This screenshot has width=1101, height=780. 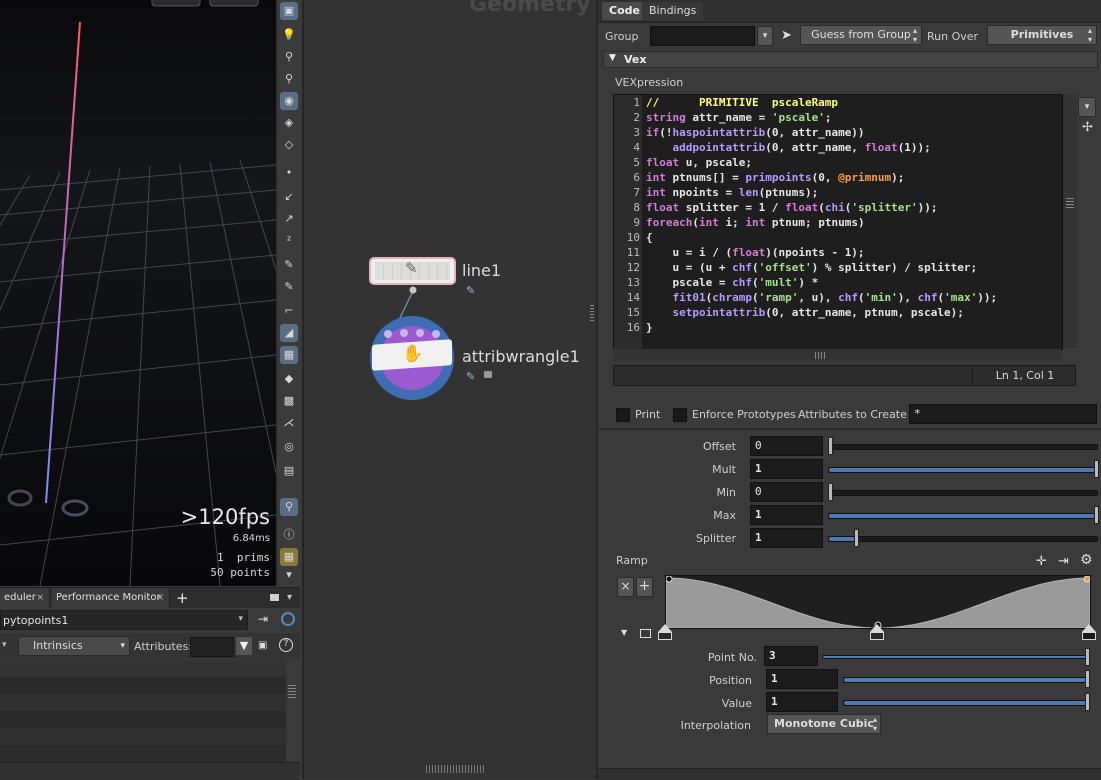 What do you see at coordinates (289, 173) in the screenshot?
I see `point-icon: •` at bounding box center [289, 173].